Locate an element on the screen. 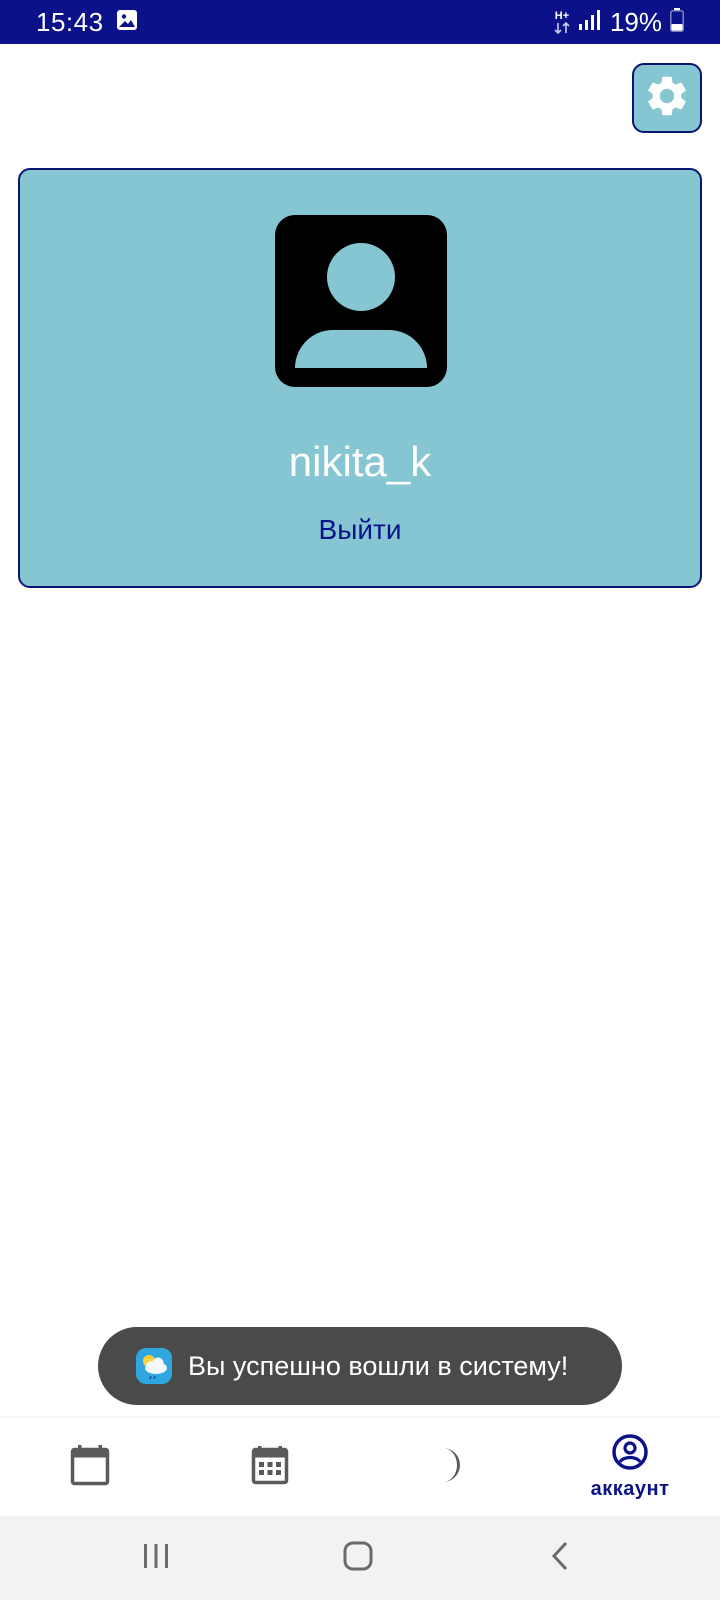 Image resolution: width=720 pixels, height=1600 pixels. status-time: 15:43 is located at coordinates (70, 21).